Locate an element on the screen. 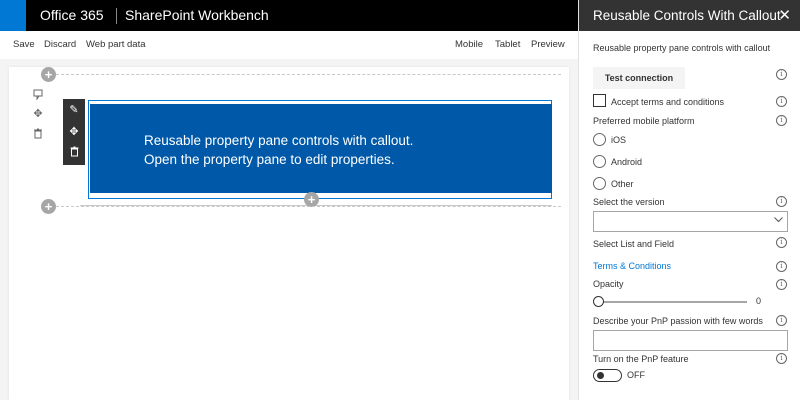 Image resolution: width=800 pixels, height=400 pixels. section-move-icon: ✥ is located at coordinates (38, 114).